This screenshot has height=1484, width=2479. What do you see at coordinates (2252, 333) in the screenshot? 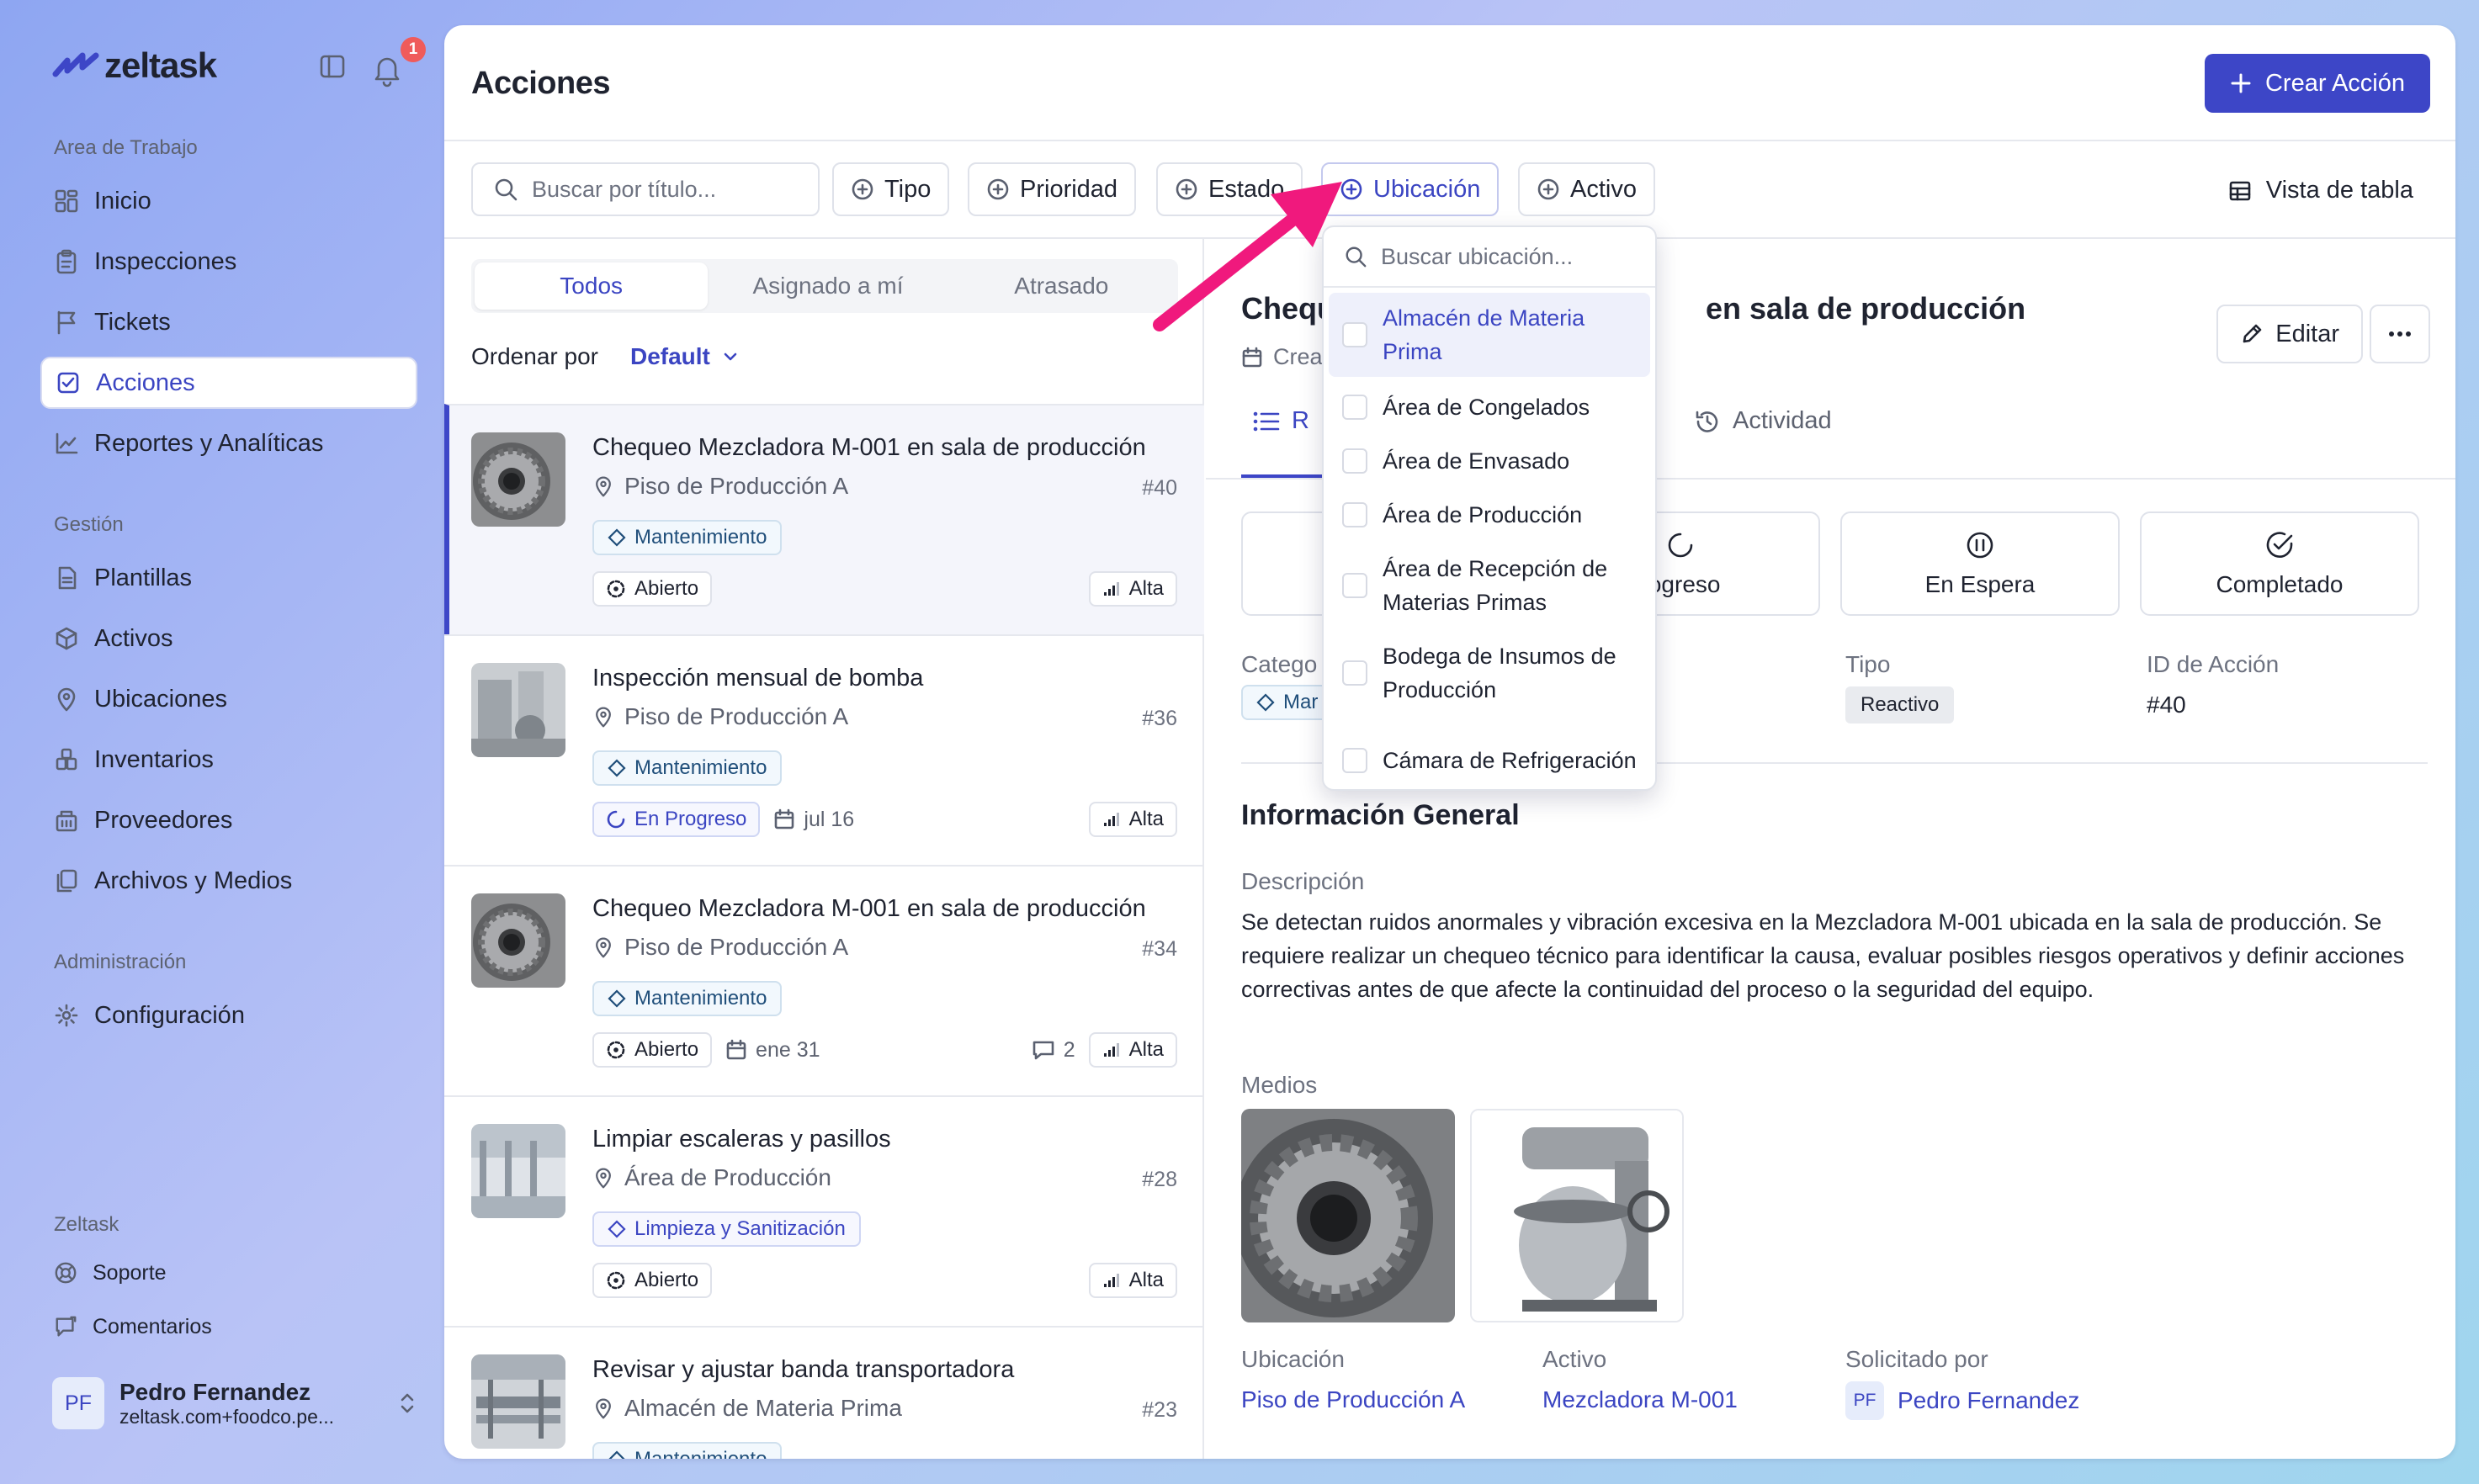
I see `pencil-icon` at bounding box center [2252, 333].